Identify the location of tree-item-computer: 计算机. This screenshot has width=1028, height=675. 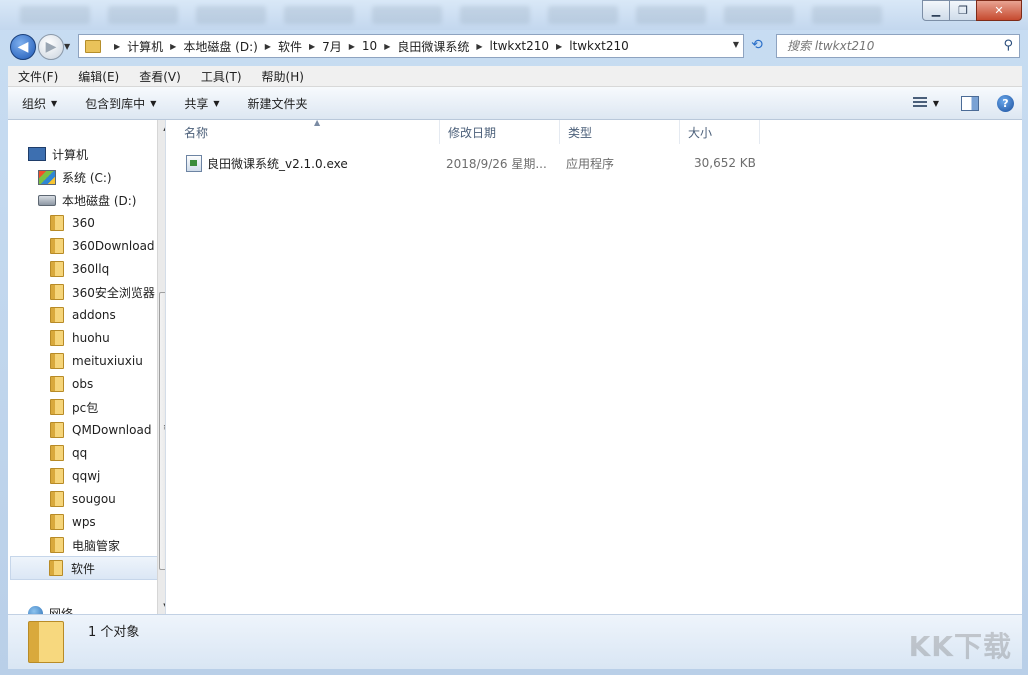
(58, 154).